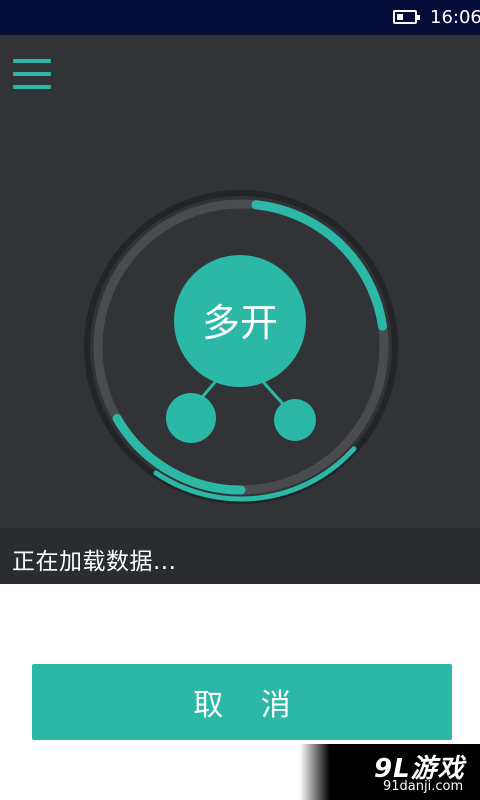 The height and width of the screenshot is (800, 480). What do you see at coordinates (240, 323) in the screenshot?
I see `logo-label: 多开` at bounding box center [240, 323].